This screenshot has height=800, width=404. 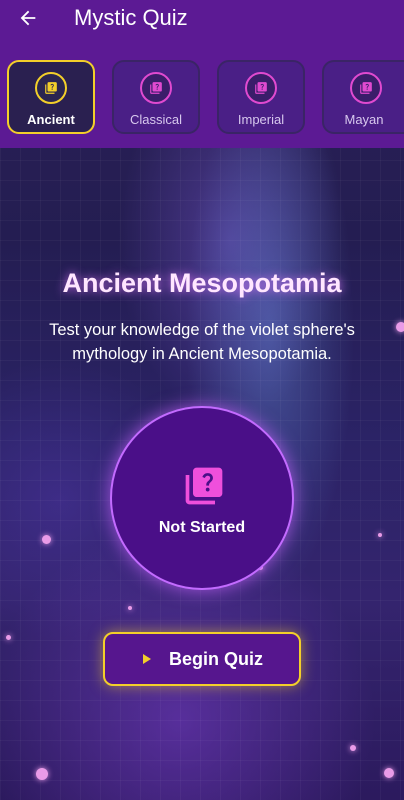 What do you see at coordinates (216, 659) in the screenshot?
I see `begin-quiz-label: Begin Quiz` at bounding box center [216, 659].